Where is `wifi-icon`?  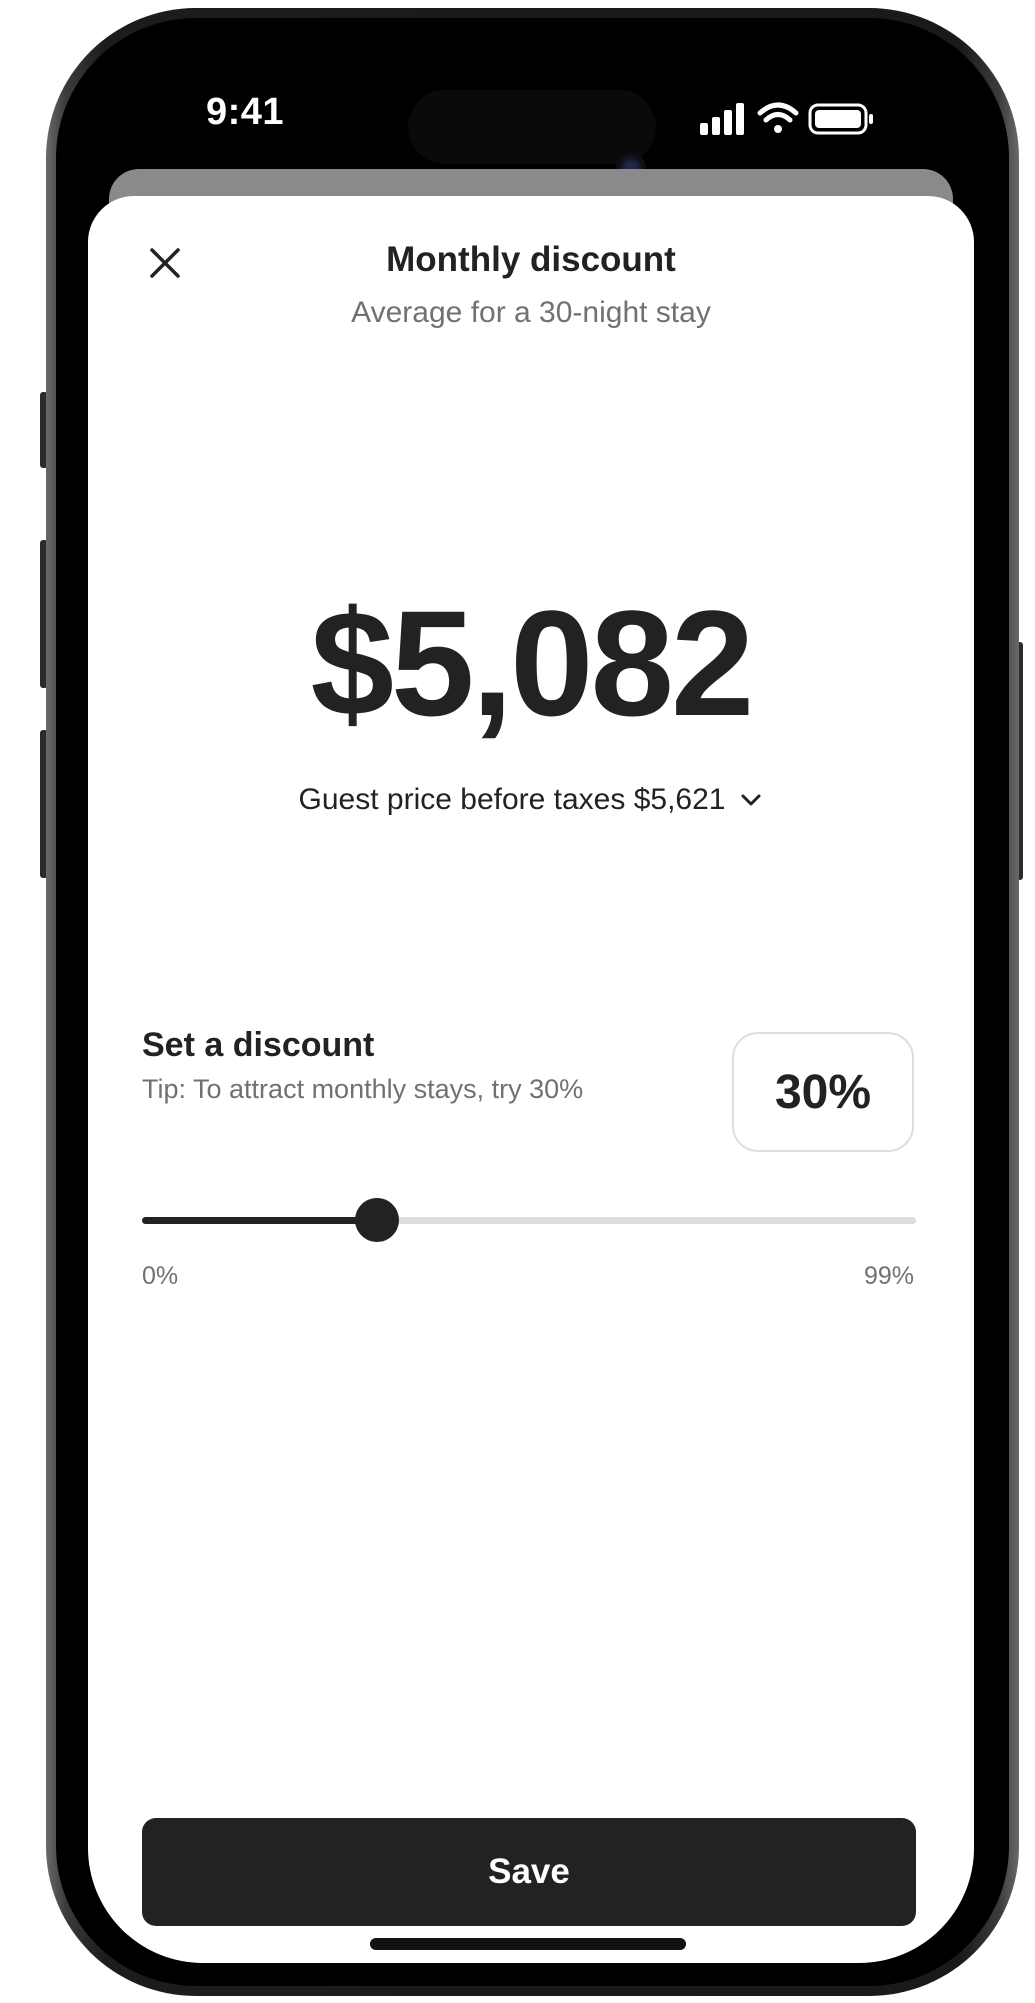 wifi-icon is located at coordinates (778, 117).